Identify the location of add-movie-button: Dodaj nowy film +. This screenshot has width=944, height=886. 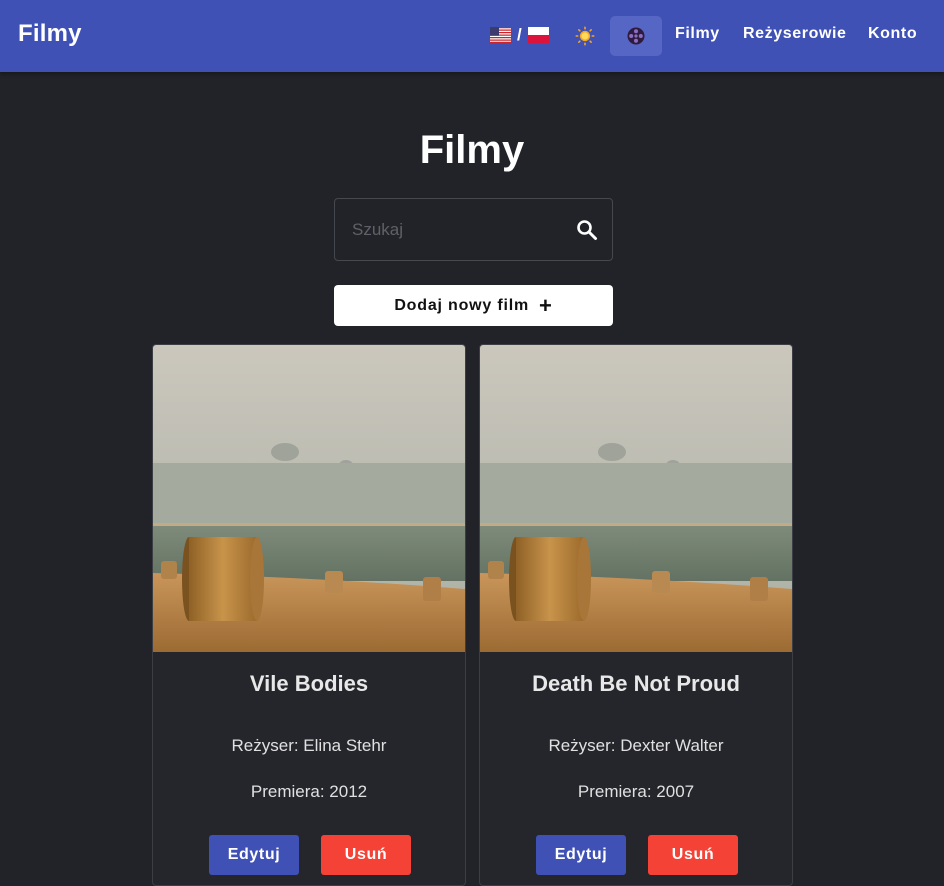
(473, 305).